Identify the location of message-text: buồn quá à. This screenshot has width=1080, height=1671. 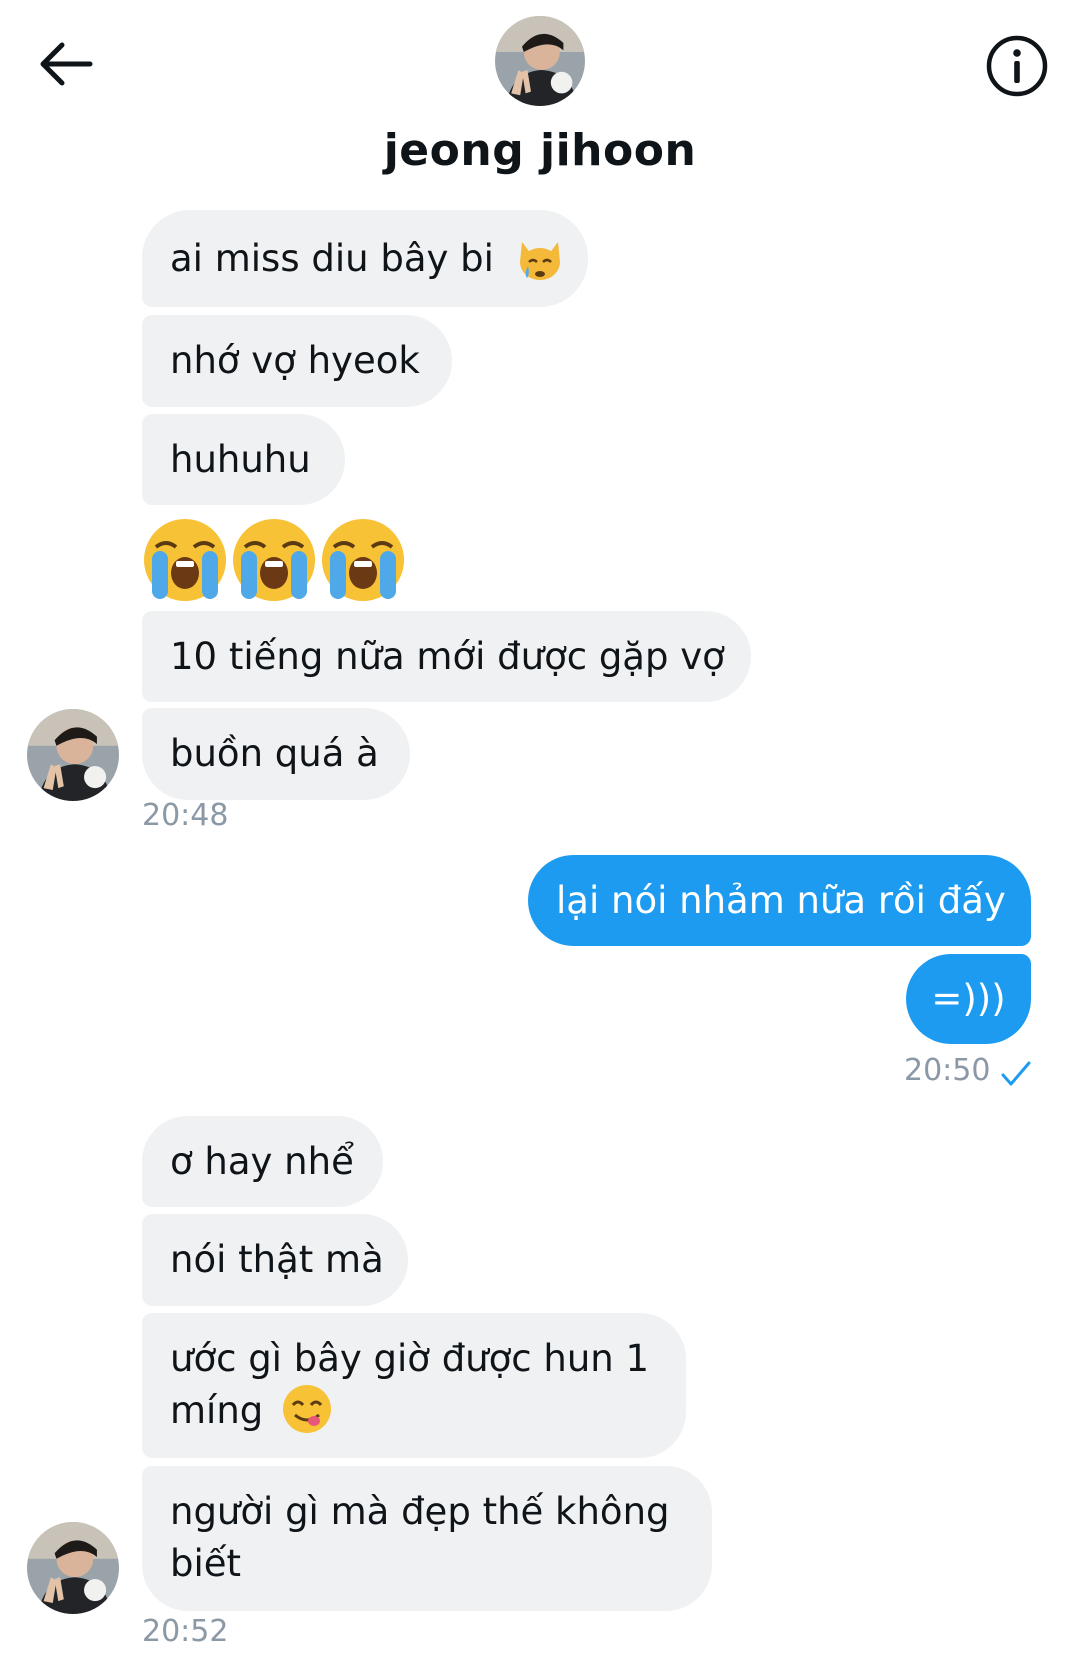
(274, 753).